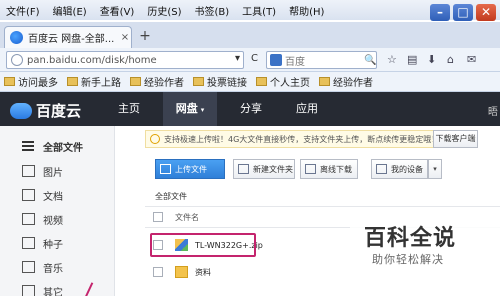  What do you see at coordinates (164, 83) in the screenshot?
I see `bookmark-label: 经验作者` at bounding box center [164, 83].